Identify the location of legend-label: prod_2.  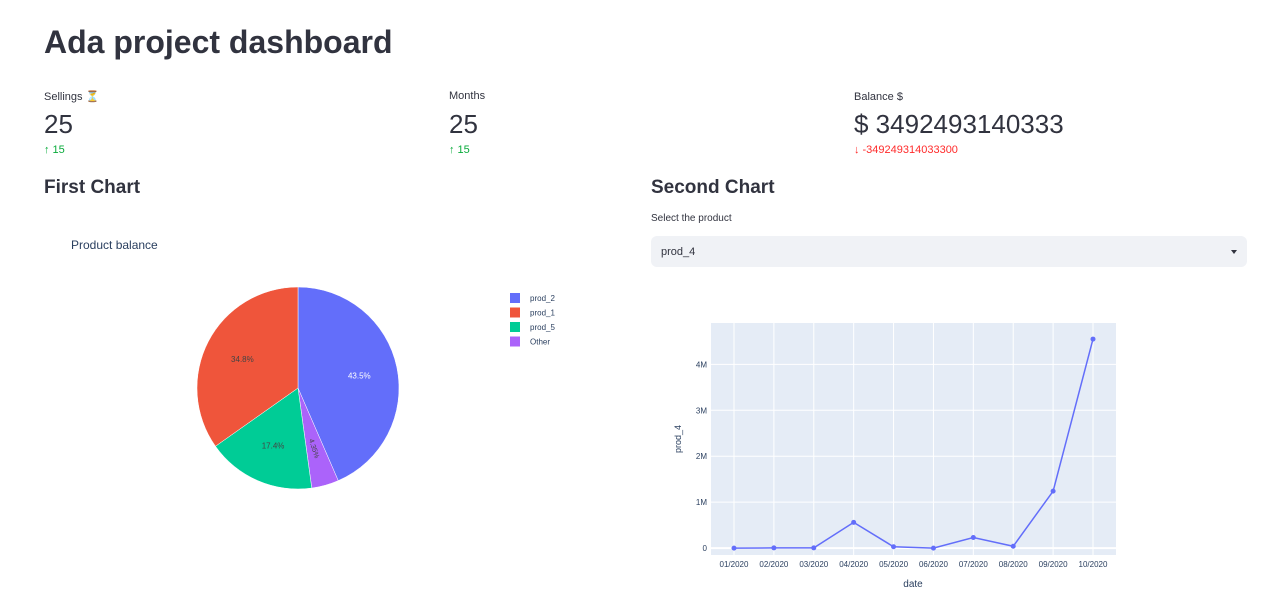
(542, 298).